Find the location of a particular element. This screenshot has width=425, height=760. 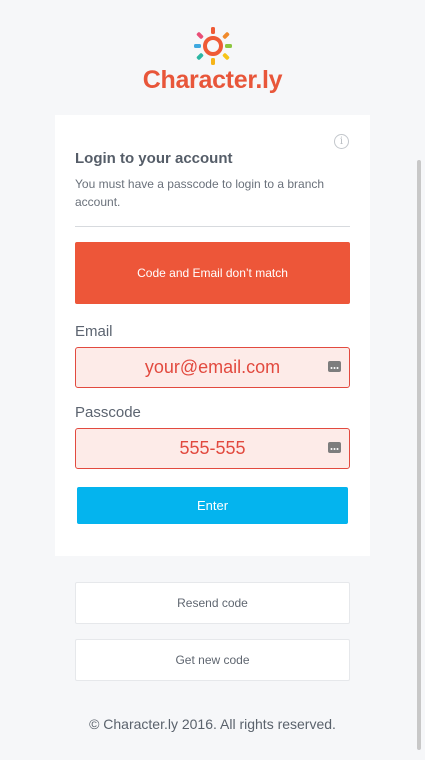

brand-name: Character.ly is located at coordinates (212, 80).